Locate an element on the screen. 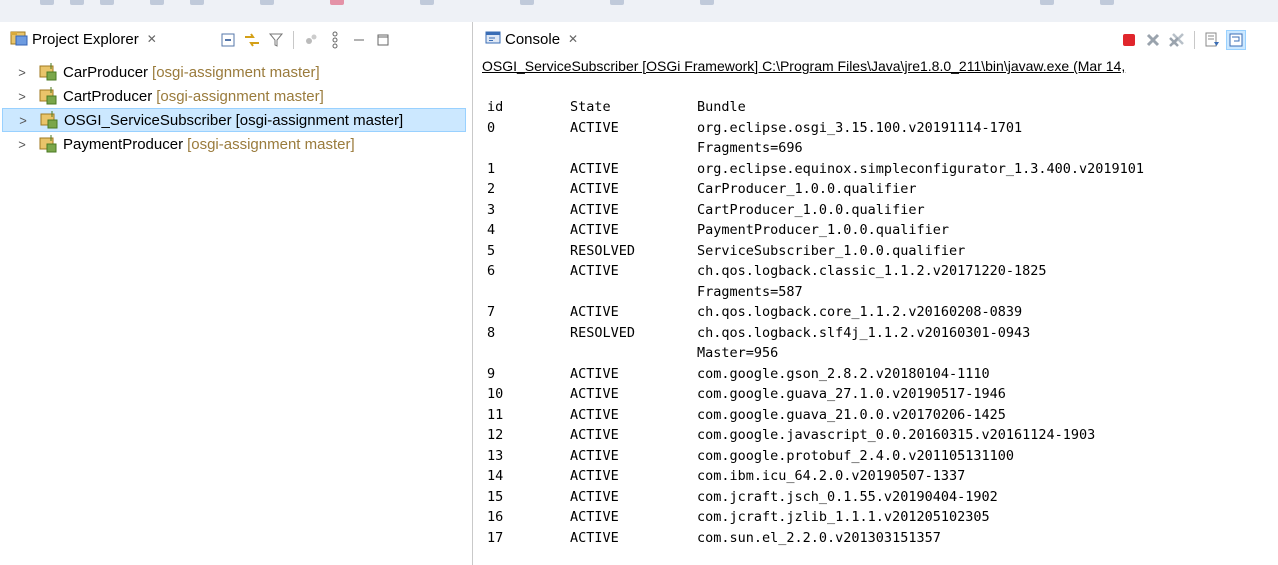  console-icon is located at coordinates (493, 39).